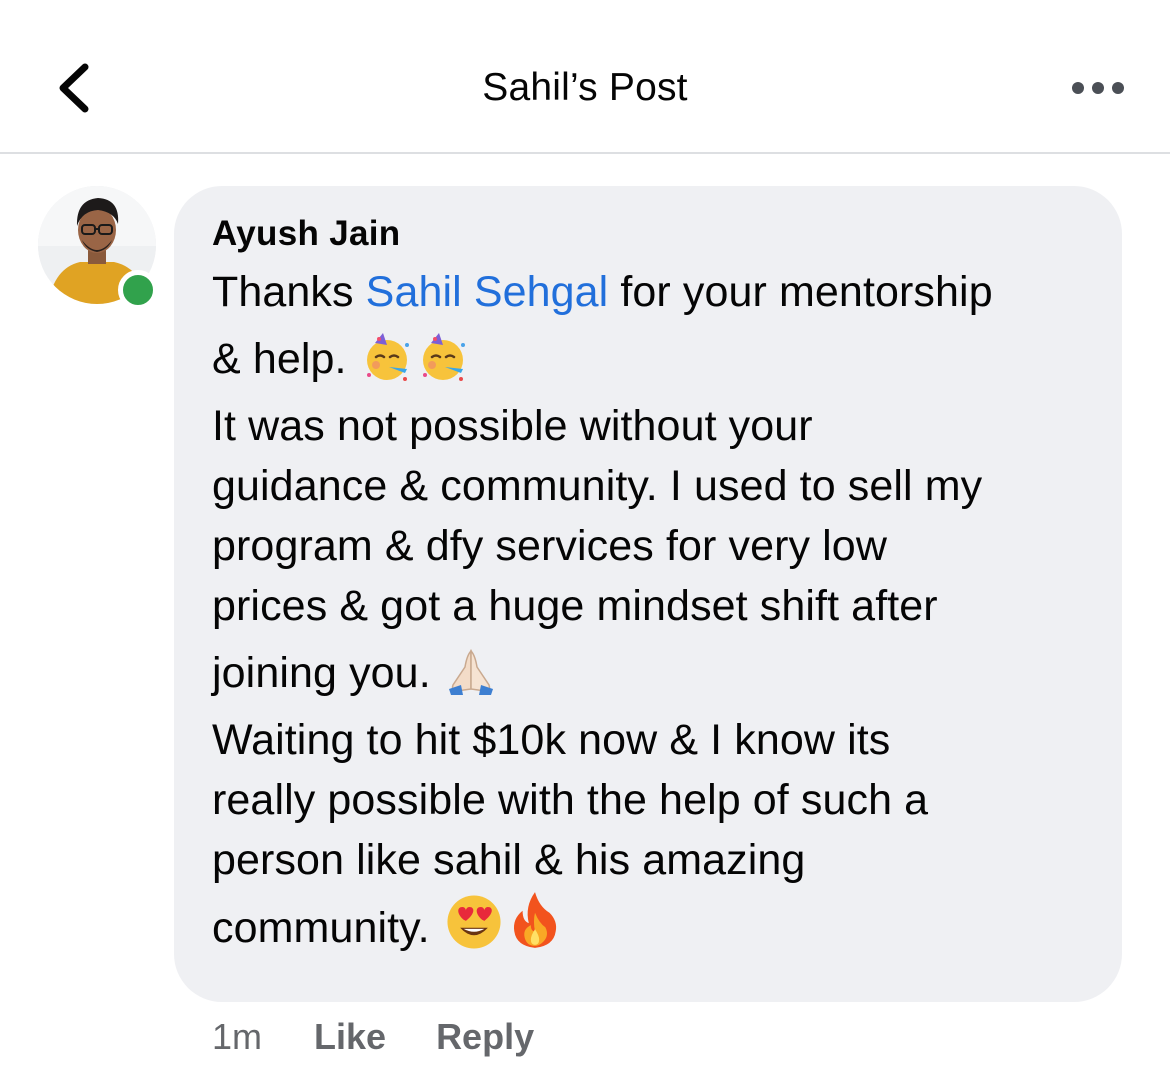 This screenshot has width=1170, height=1080. I want to click on comment-text-line: program & dfy services for very low, so click(549, 546).